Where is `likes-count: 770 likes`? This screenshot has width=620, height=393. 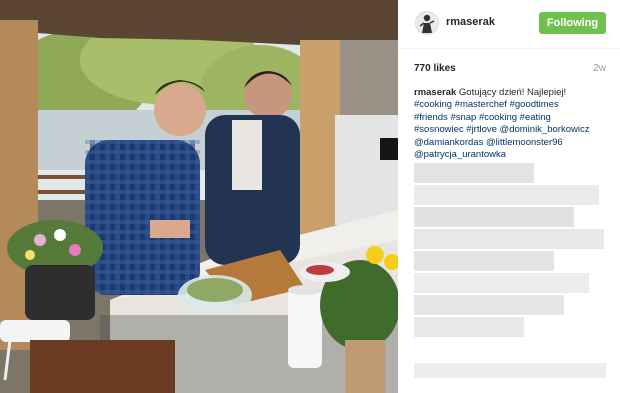
likes-count: 770 likes is located at coordinates (435, 68).